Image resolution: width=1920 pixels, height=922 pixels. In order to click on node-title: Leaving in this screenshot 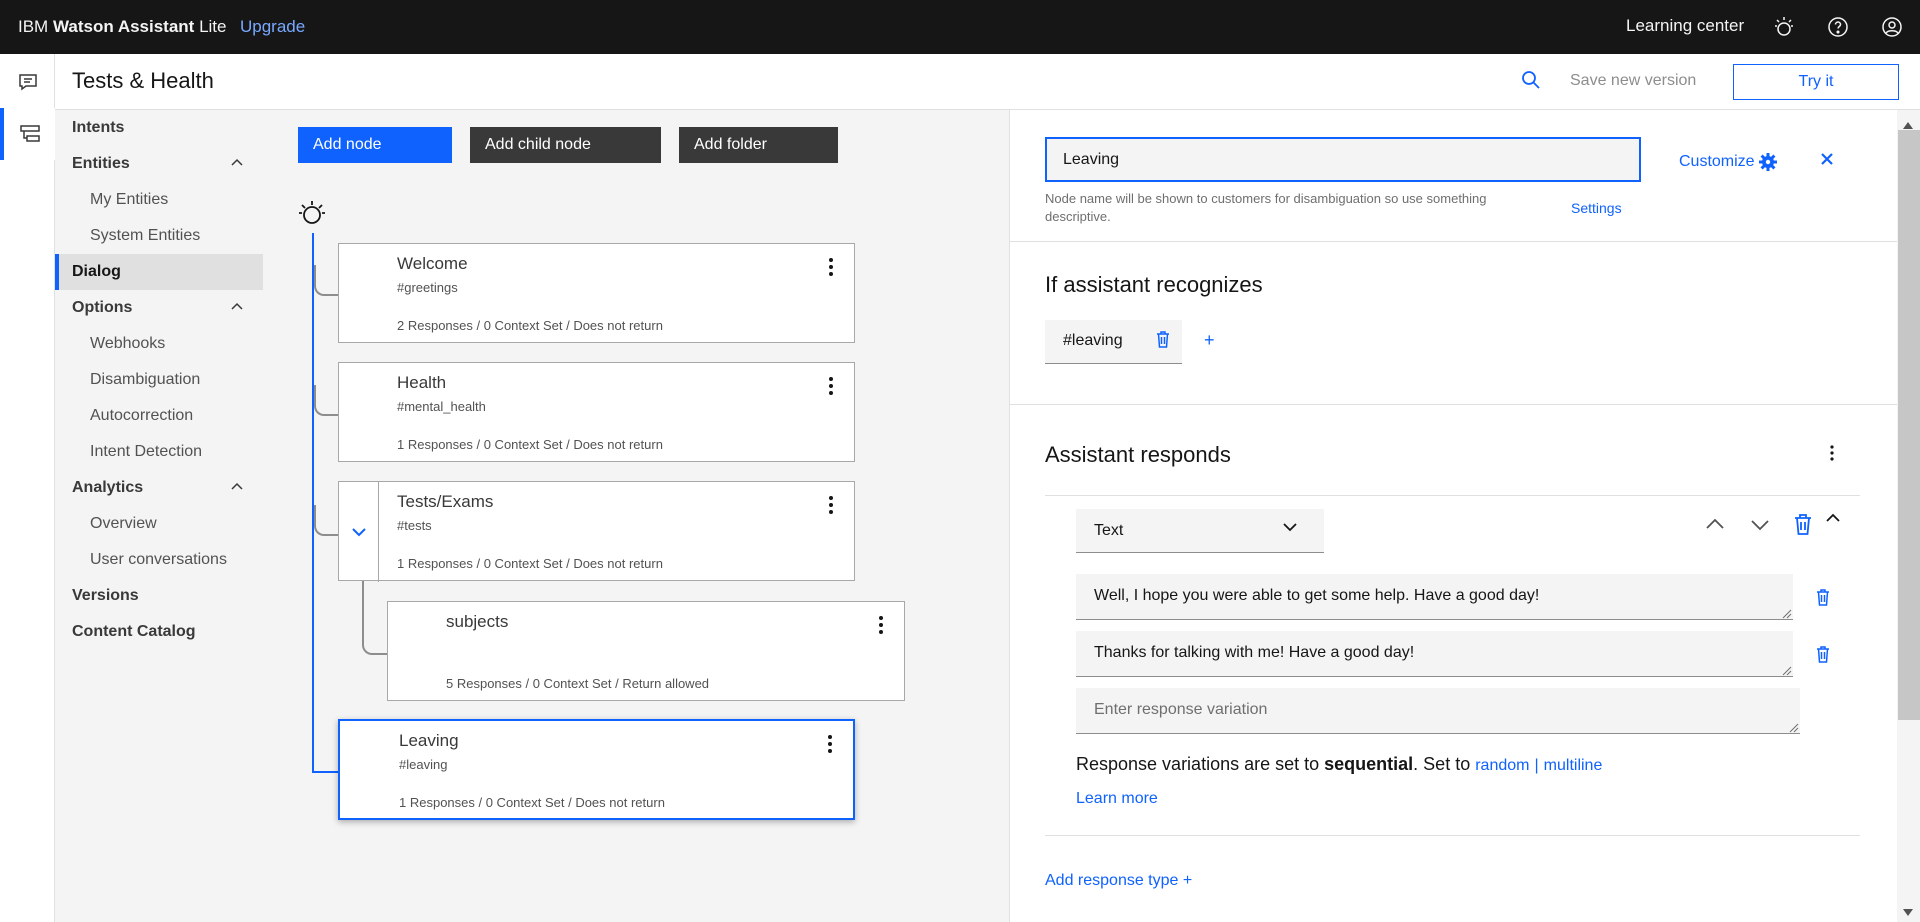, I will do `click(429, 740)`.